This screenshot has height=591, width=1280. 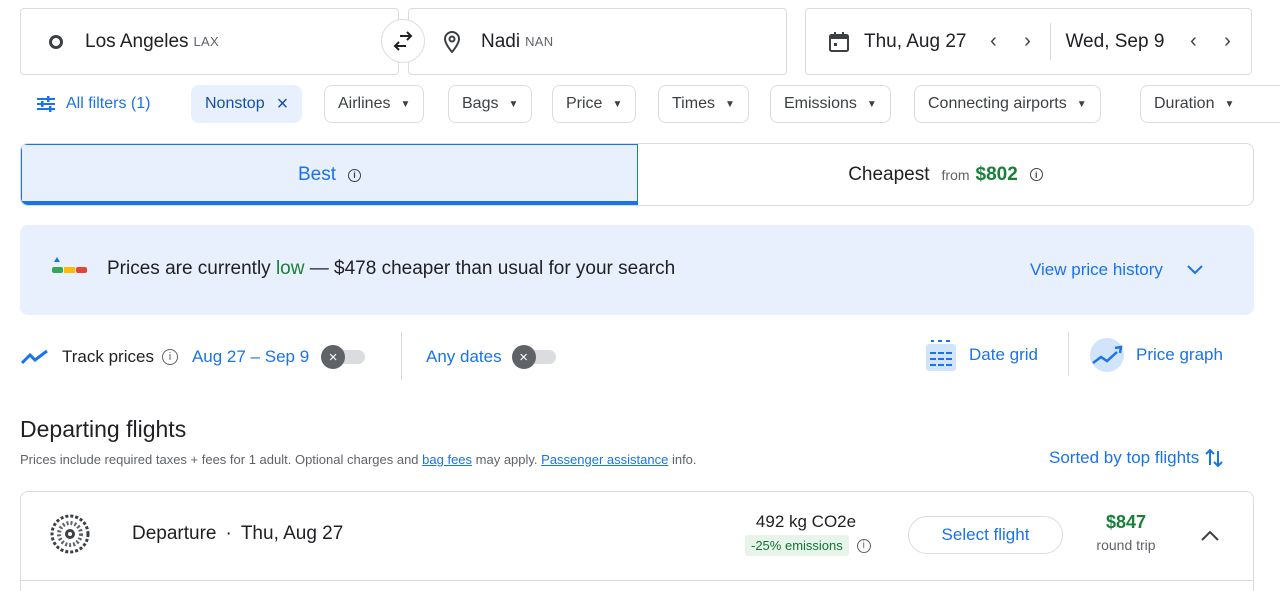 What do you see at coordinates (820, 103) in the screenshot?
I see `chip-label: Emissions` at bounding box center [820, 103].